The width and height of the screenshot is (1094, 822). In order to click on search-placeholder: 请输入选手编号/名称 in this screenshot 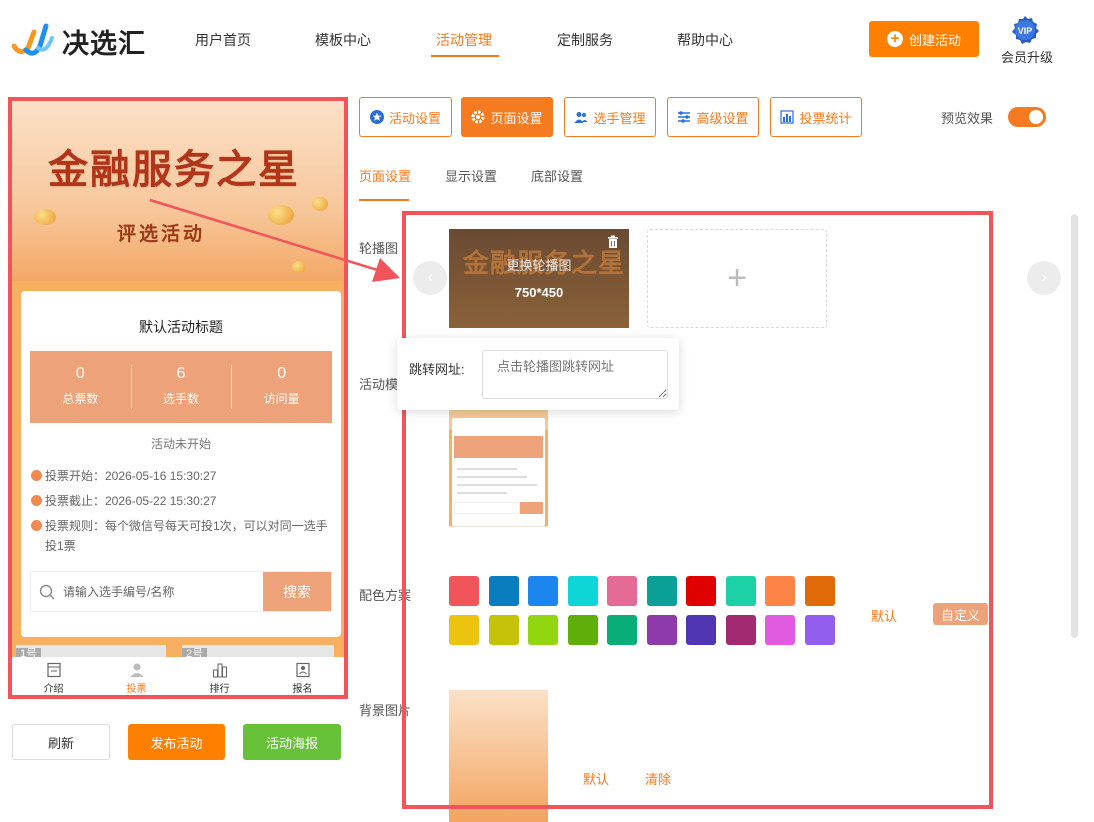, I will do `click(119, 592)`.